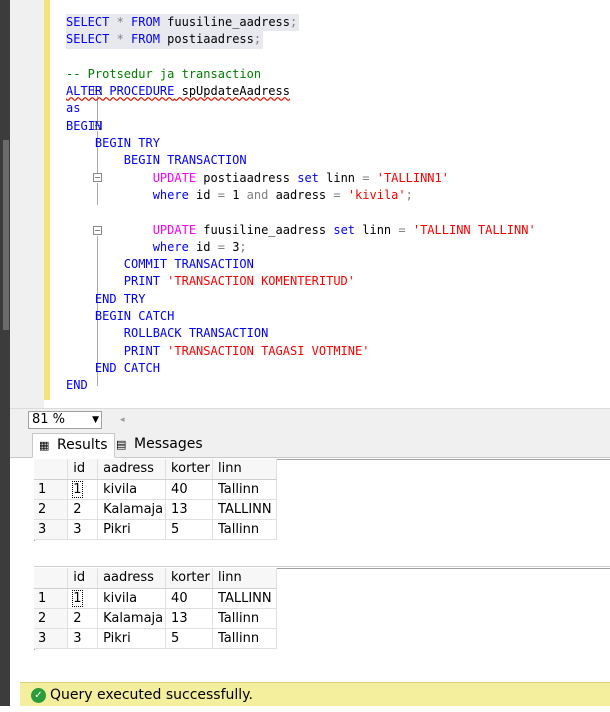  What do you see at coordinates (170, 246) in the screenshot?
I see `code-token: where` at bounding box center [170, 246].